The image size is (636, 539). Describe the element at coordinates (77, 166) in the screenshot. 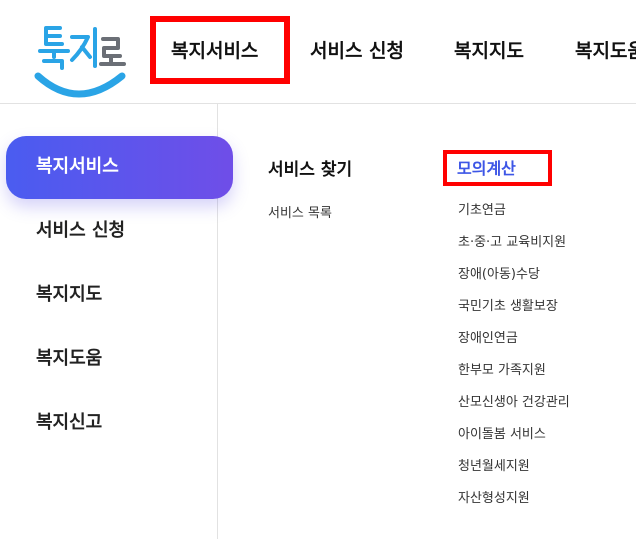

I see `side-item-label: 복지서비스` at that location.